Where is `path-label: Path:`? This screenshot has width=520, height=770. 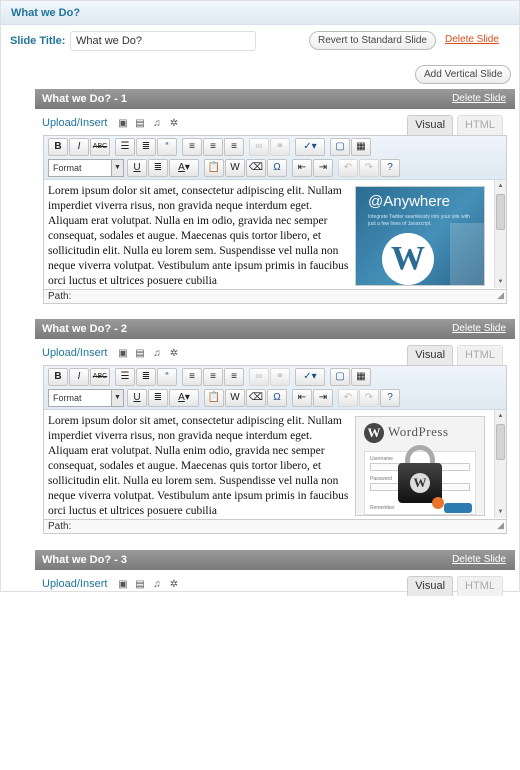 path-label: Path: is located at coordinates (60, 296).